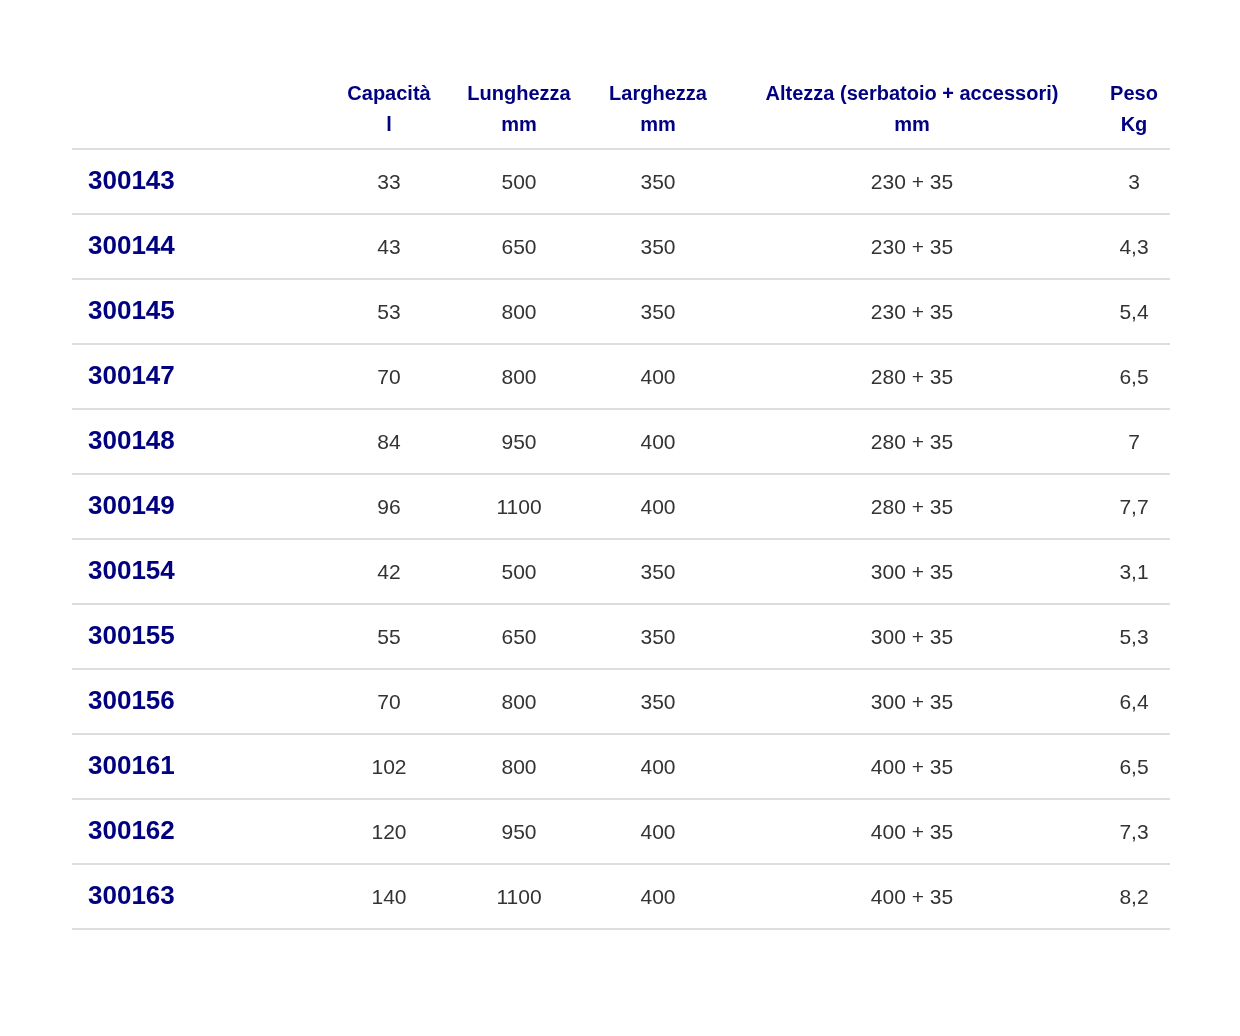  Describe the element at coordinates (389, 246) in the screenshot. I see `table-cell: 43` at that location.